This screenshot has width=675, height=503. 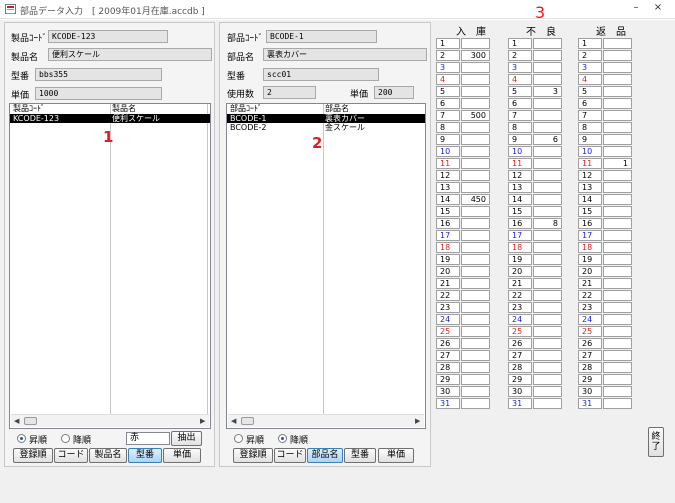 I want to click on part-list-row: BCODE-1 裏表カバー, so click(x=326, y=118).